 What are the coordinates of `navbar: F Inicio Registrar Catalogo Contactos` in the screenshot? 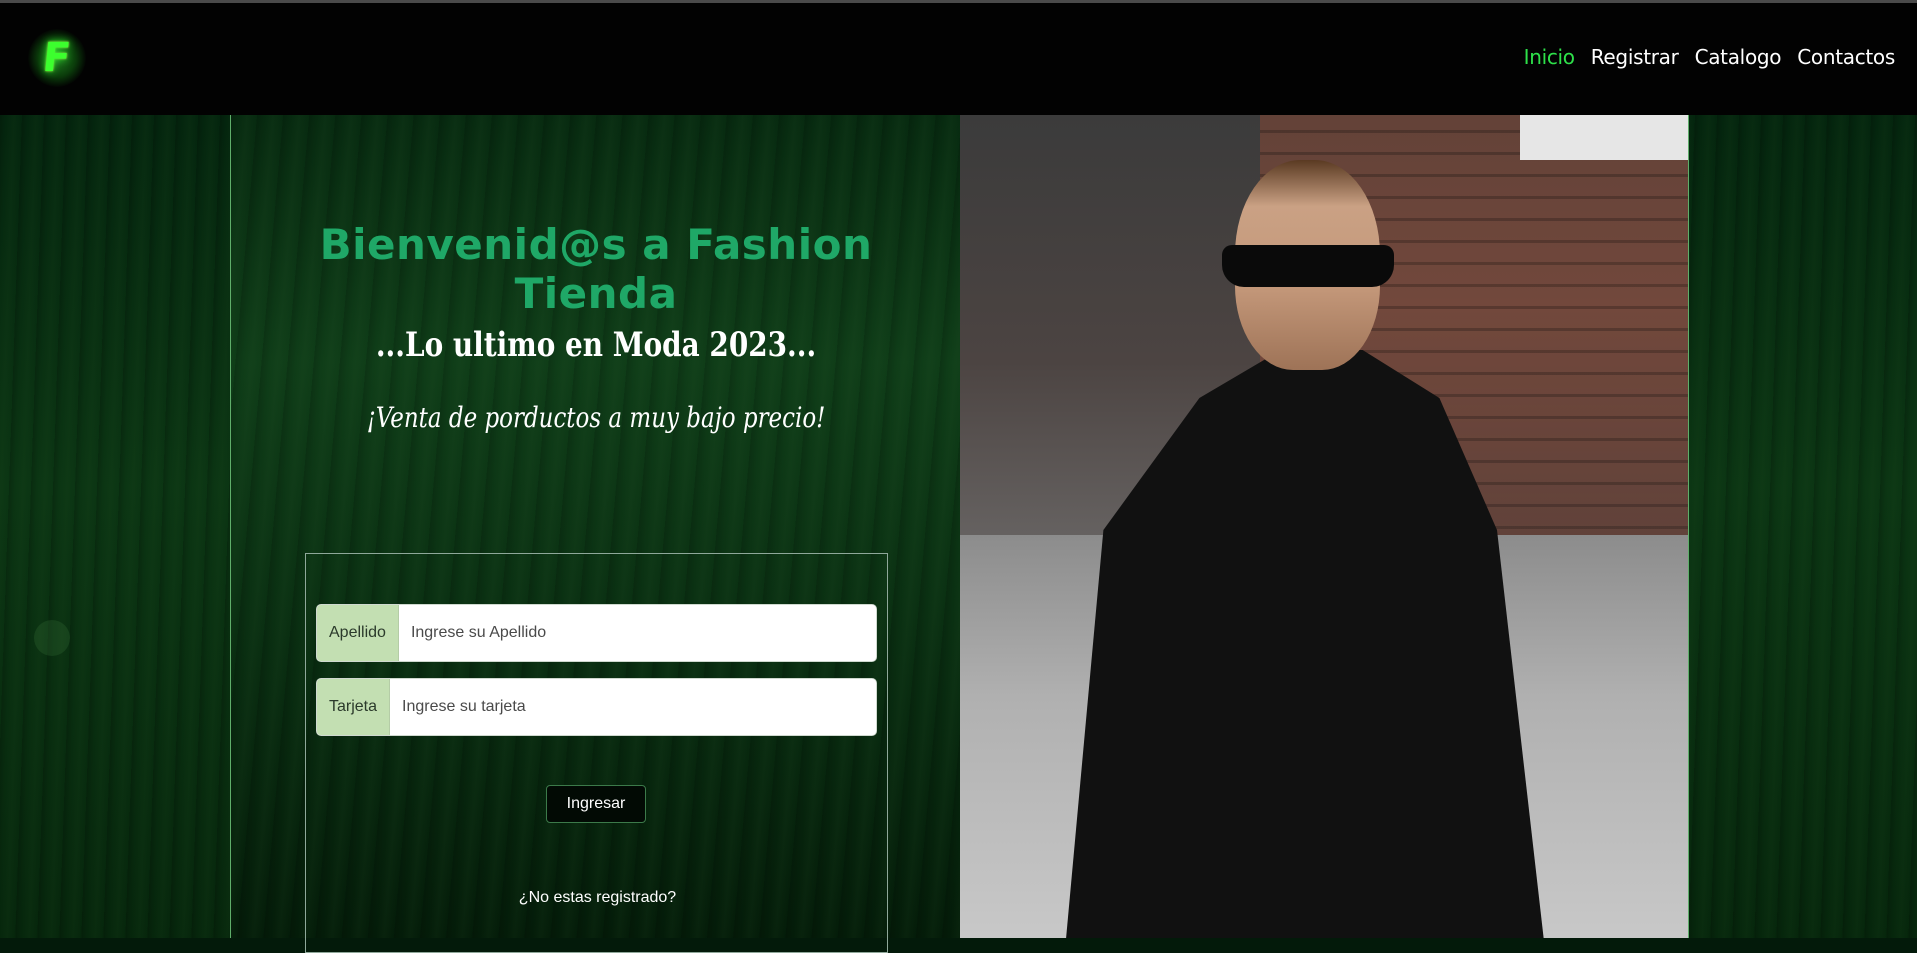 It's located at (958, 59).